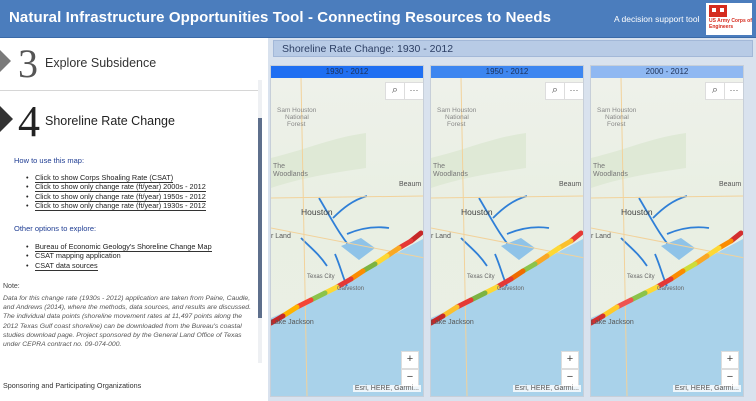 This screenshot has height=401, width=756. I want to click on map-tab-label: 1950 - 2012, so click(507, 71).